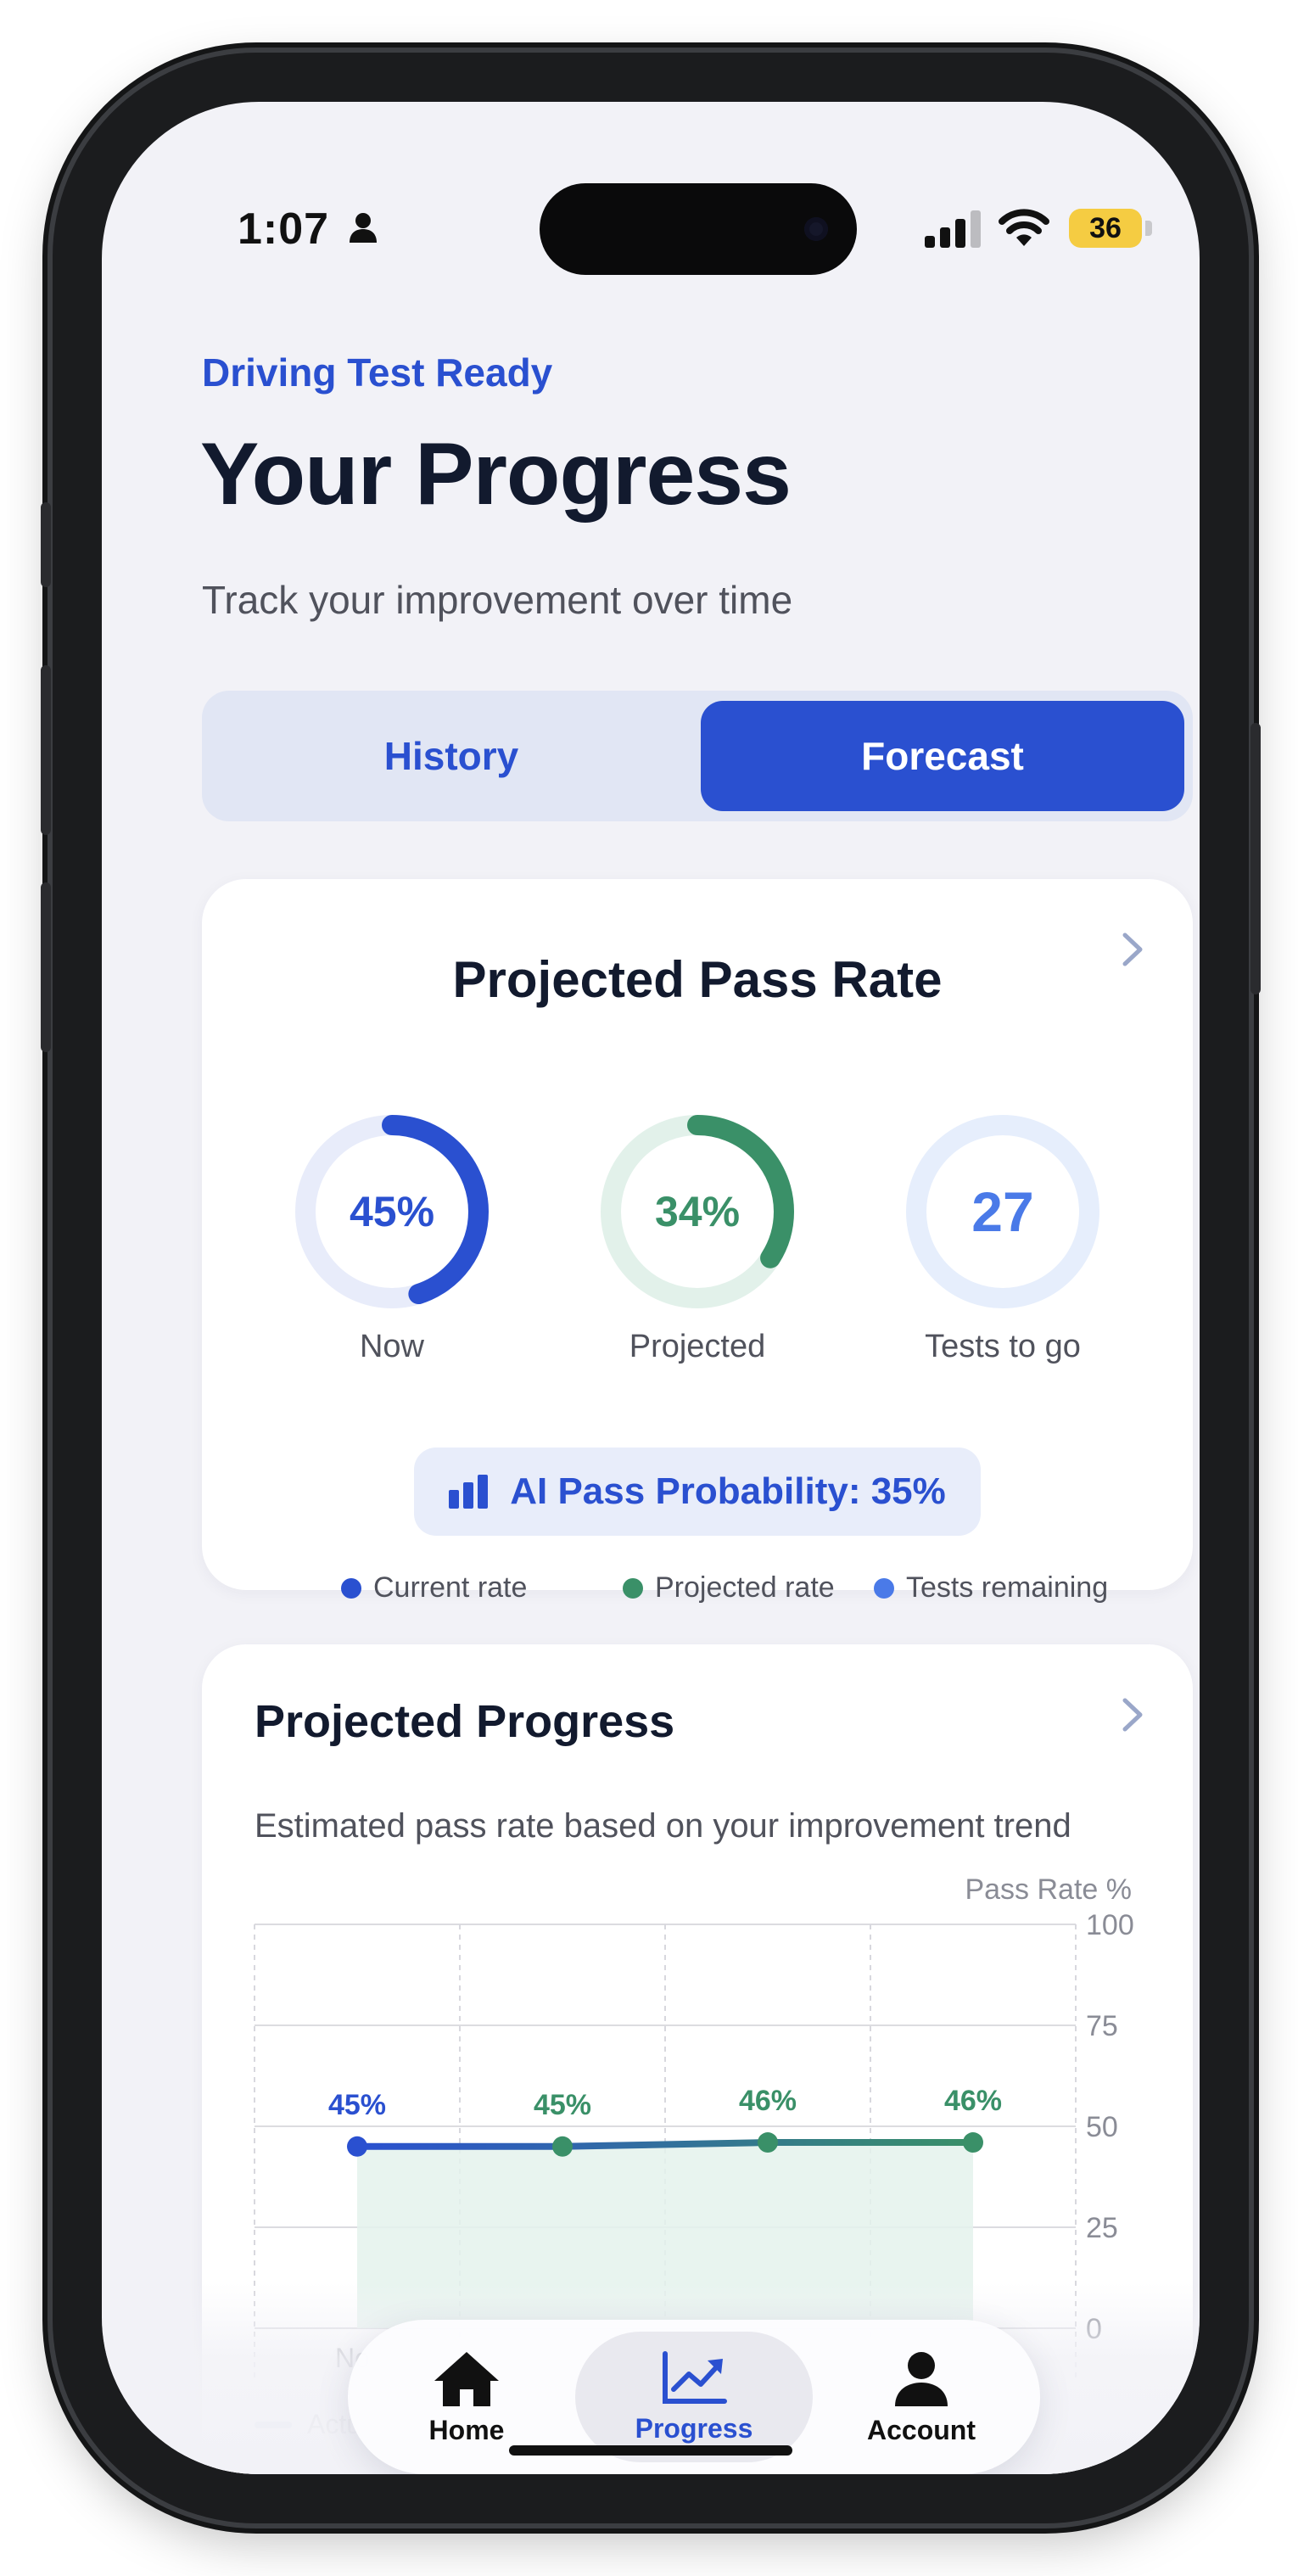  Describe the element at coordinates (1102, 2026) in the screenshot. I see `y-tick-label: 75` at that location.